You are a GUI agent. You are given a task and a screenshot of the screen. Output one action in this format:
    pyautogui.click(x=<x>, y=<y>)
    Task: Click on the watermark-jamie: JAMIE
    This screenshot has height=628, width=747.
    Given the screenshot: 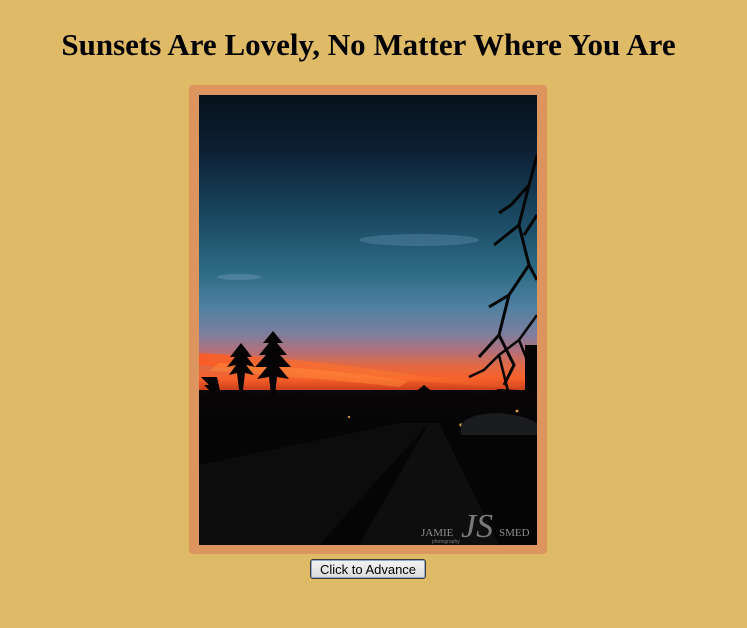 What is the action you would take?
    pyautogui.click(x=437, y=533)
    